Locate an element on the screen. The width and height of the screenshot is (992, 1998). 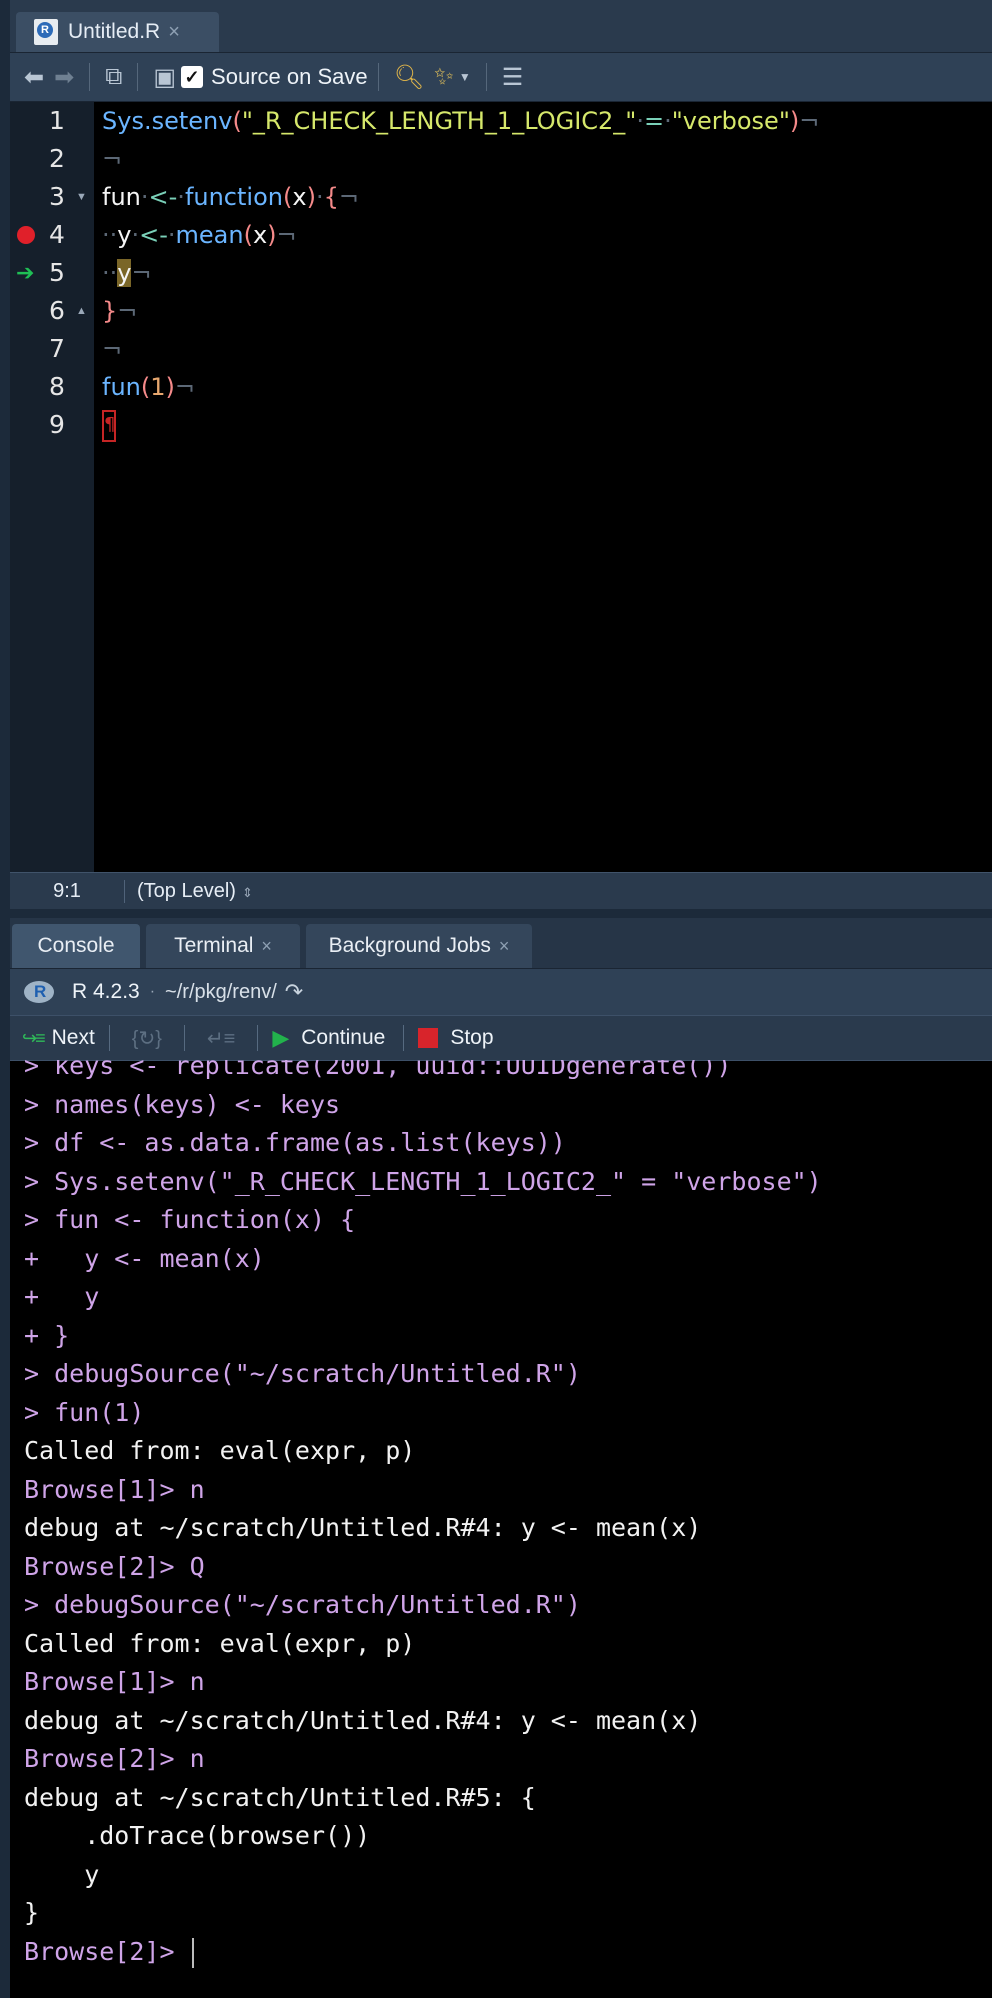
file-tab-untitled: R Untitled.R × is located at coordinates (117, 32).